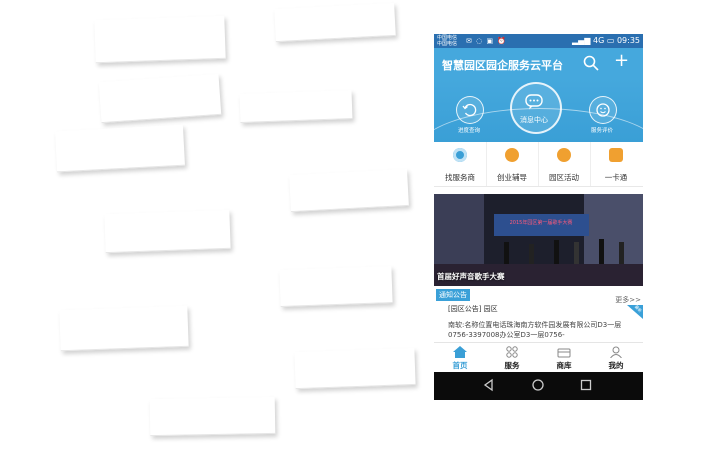  What do you see at coordinates (601, 131) in the screenshot?
I see `service-rating-label: 服务评价` at bounding box center [601, 131].